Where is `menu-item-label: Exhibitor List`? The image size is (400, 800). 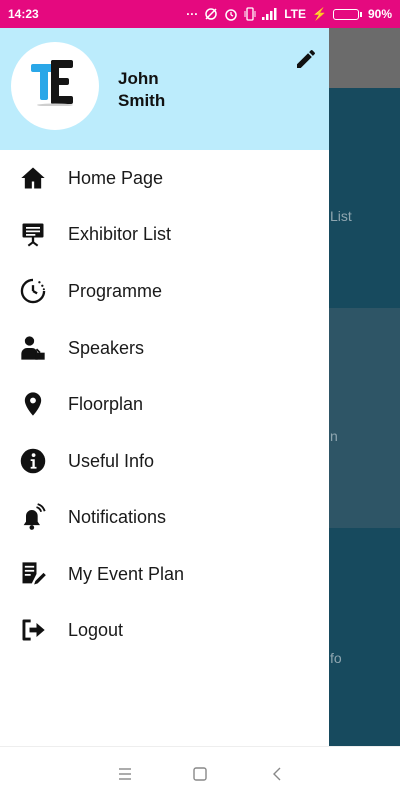 menu-item-label: Exhibitor List is located at coordinates (120, 233).